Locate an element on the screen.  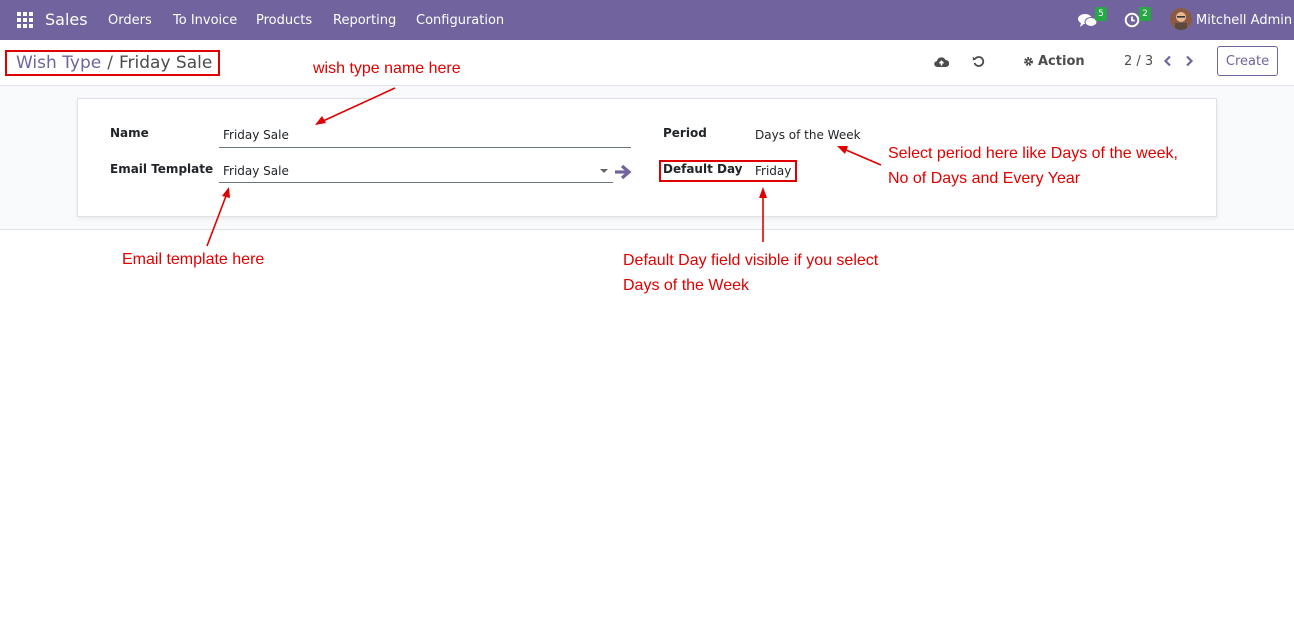
apps-menu-icon is located at coordinates (25, 20).